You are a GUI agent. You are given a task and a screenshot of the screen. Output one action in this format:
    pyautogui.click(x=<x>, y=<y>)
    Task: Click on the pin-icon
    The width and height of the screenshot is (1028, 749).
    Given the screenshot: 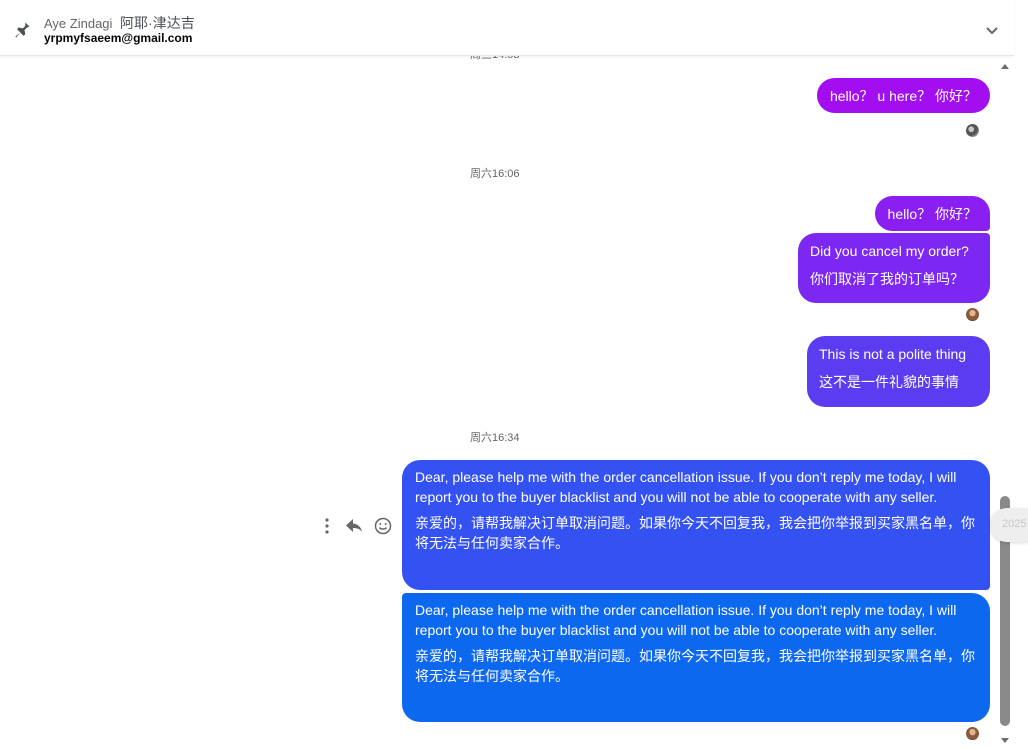 What is the action you would take?
    pyautogui.click(x=22, y=30)
    